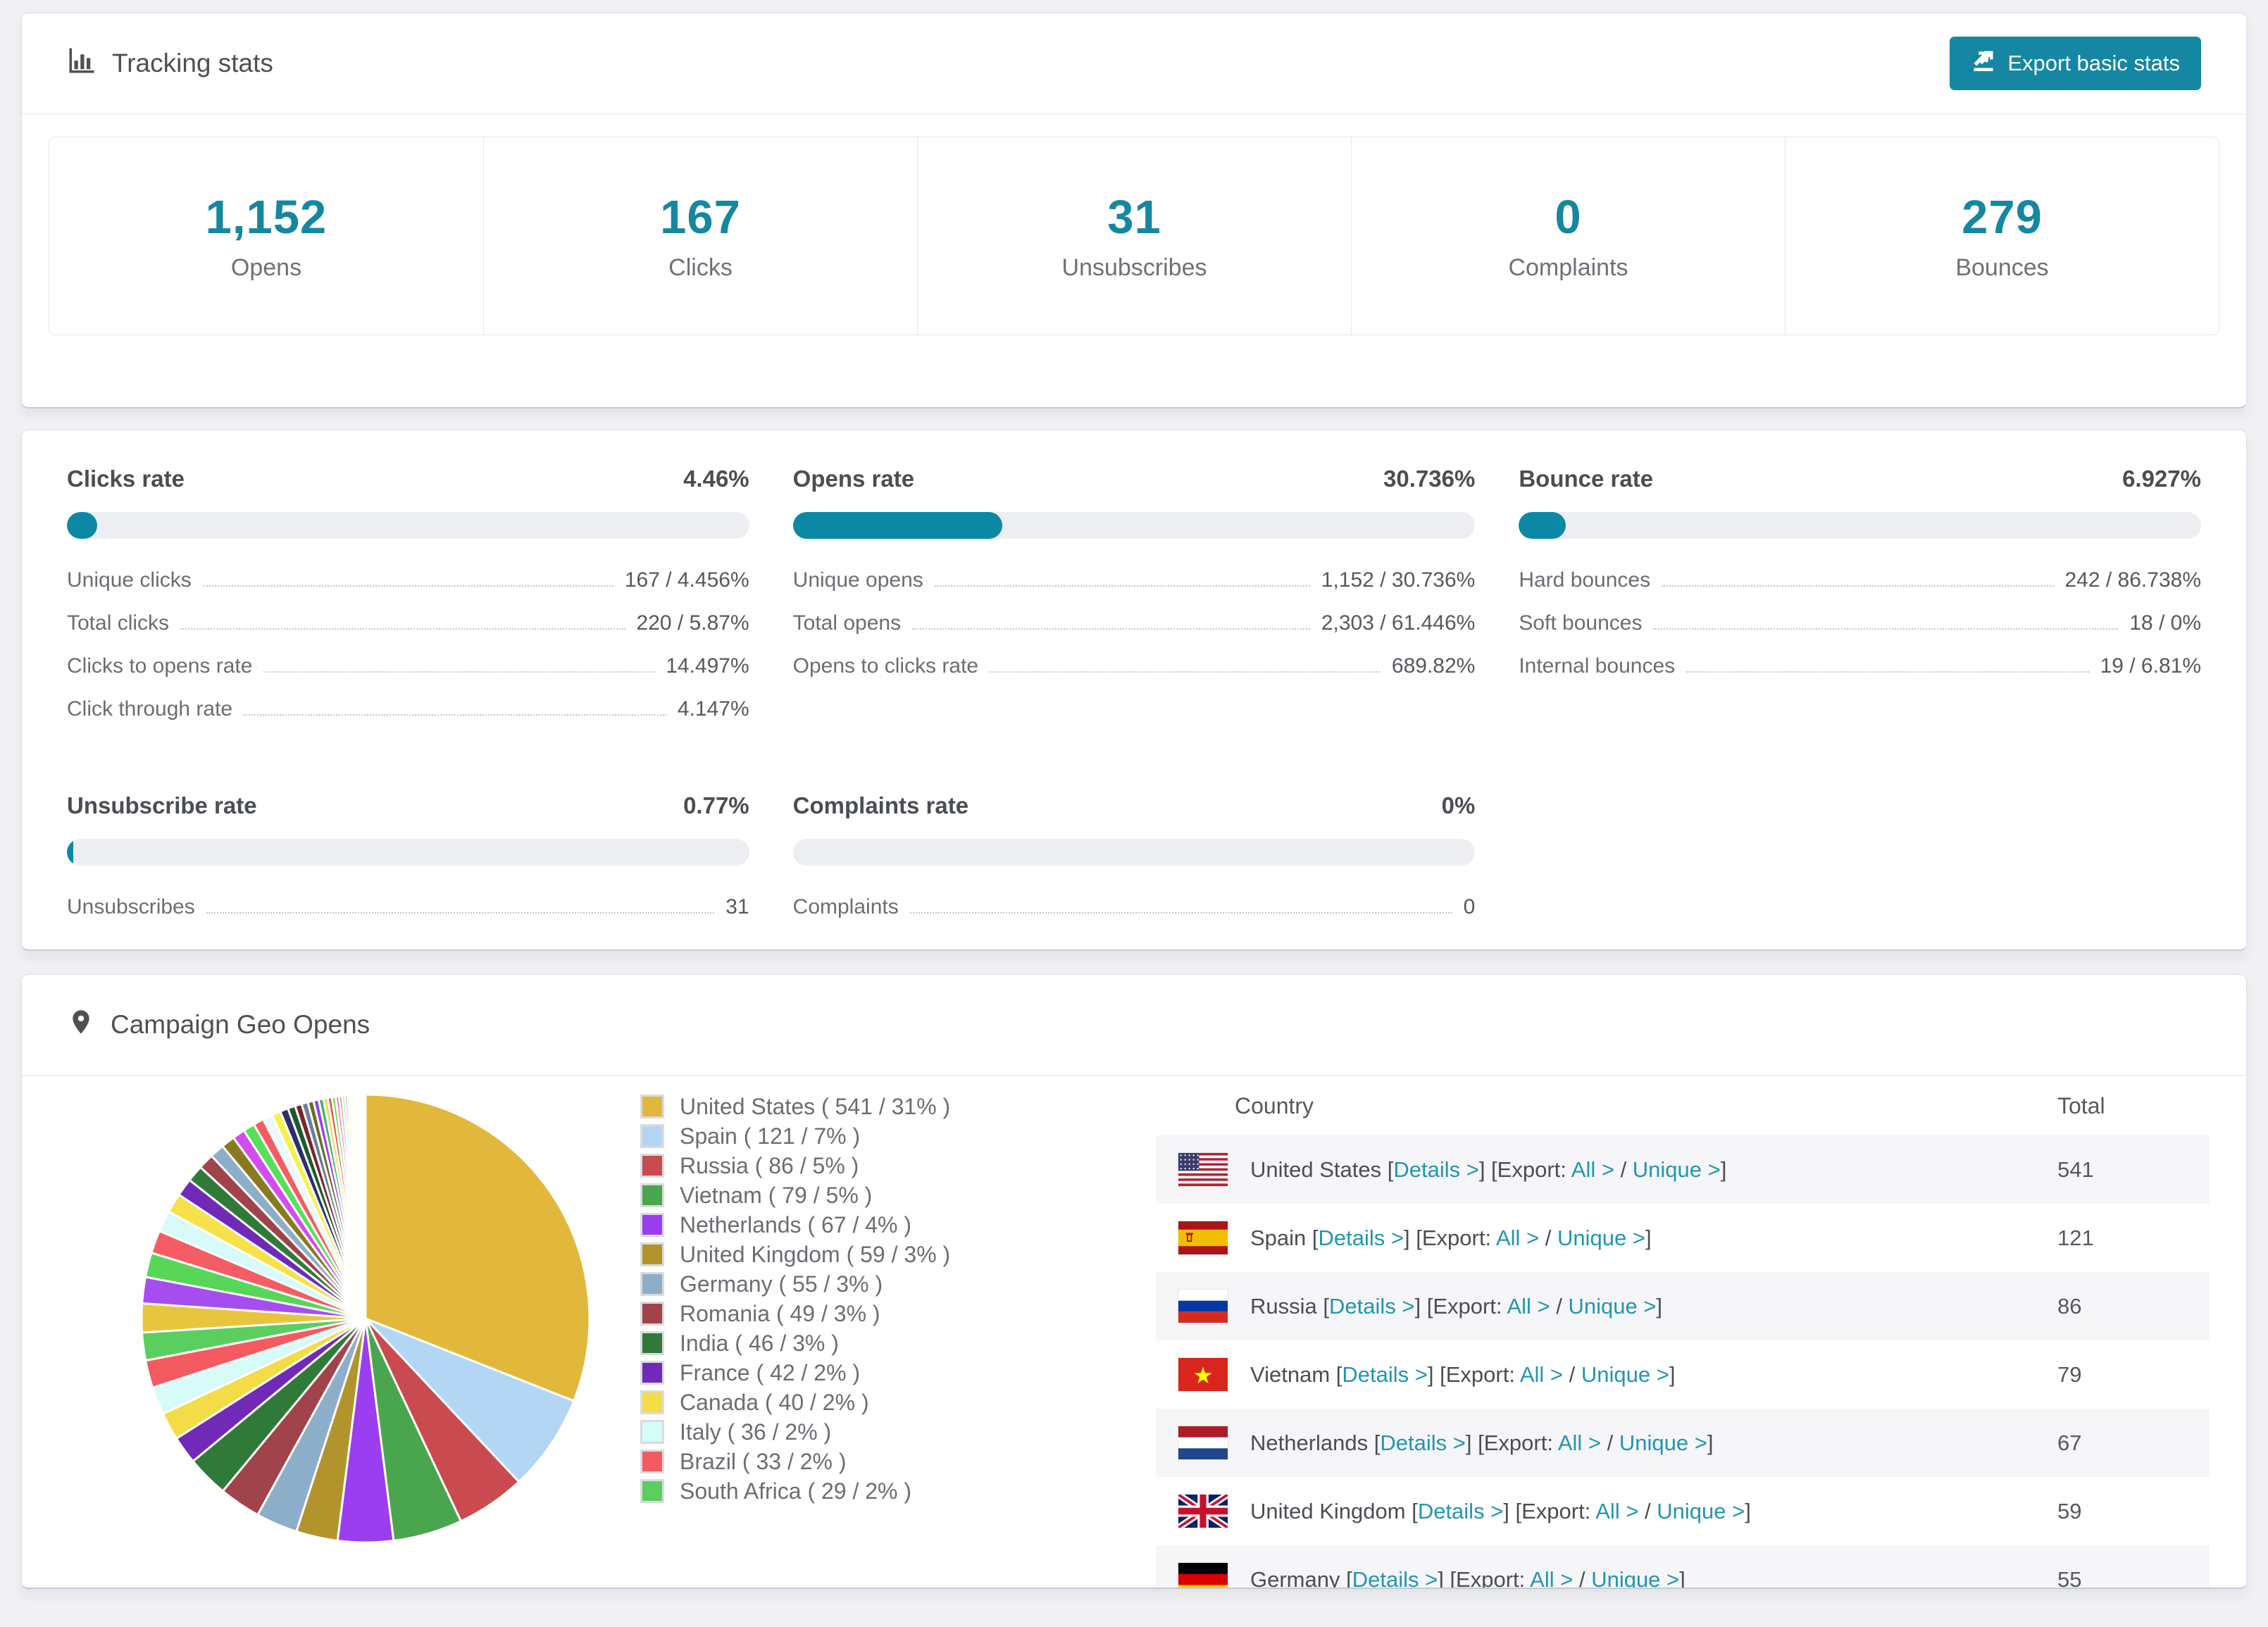 The height and width of the screenshot is (1627, 2268). Describe the element at coordinates (1319, 1169) in the screenshot. I see `country-name: United States` at that location.